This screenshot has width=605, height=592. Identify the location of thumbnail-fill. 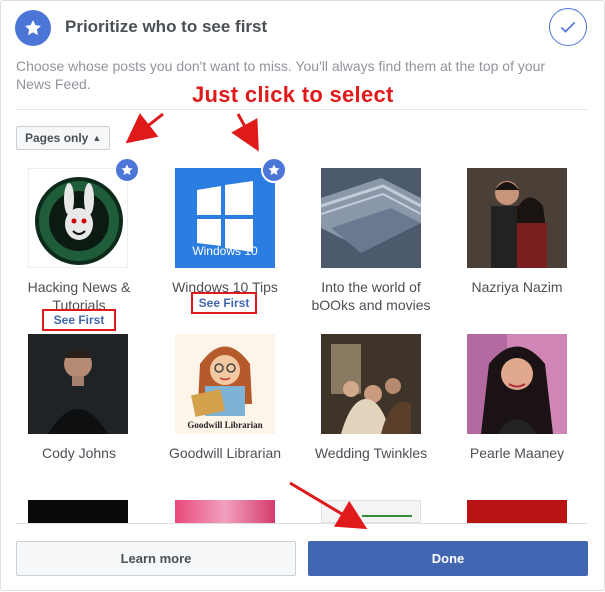
(225, 511).